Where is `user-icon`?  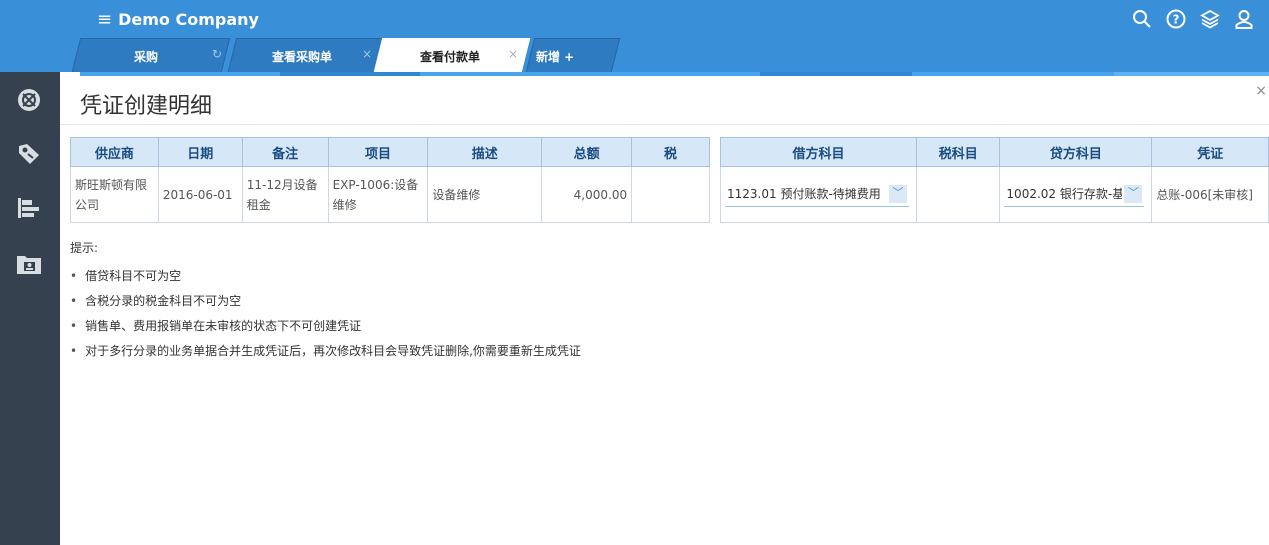 user-icon is located at coordinates (1244, 19).